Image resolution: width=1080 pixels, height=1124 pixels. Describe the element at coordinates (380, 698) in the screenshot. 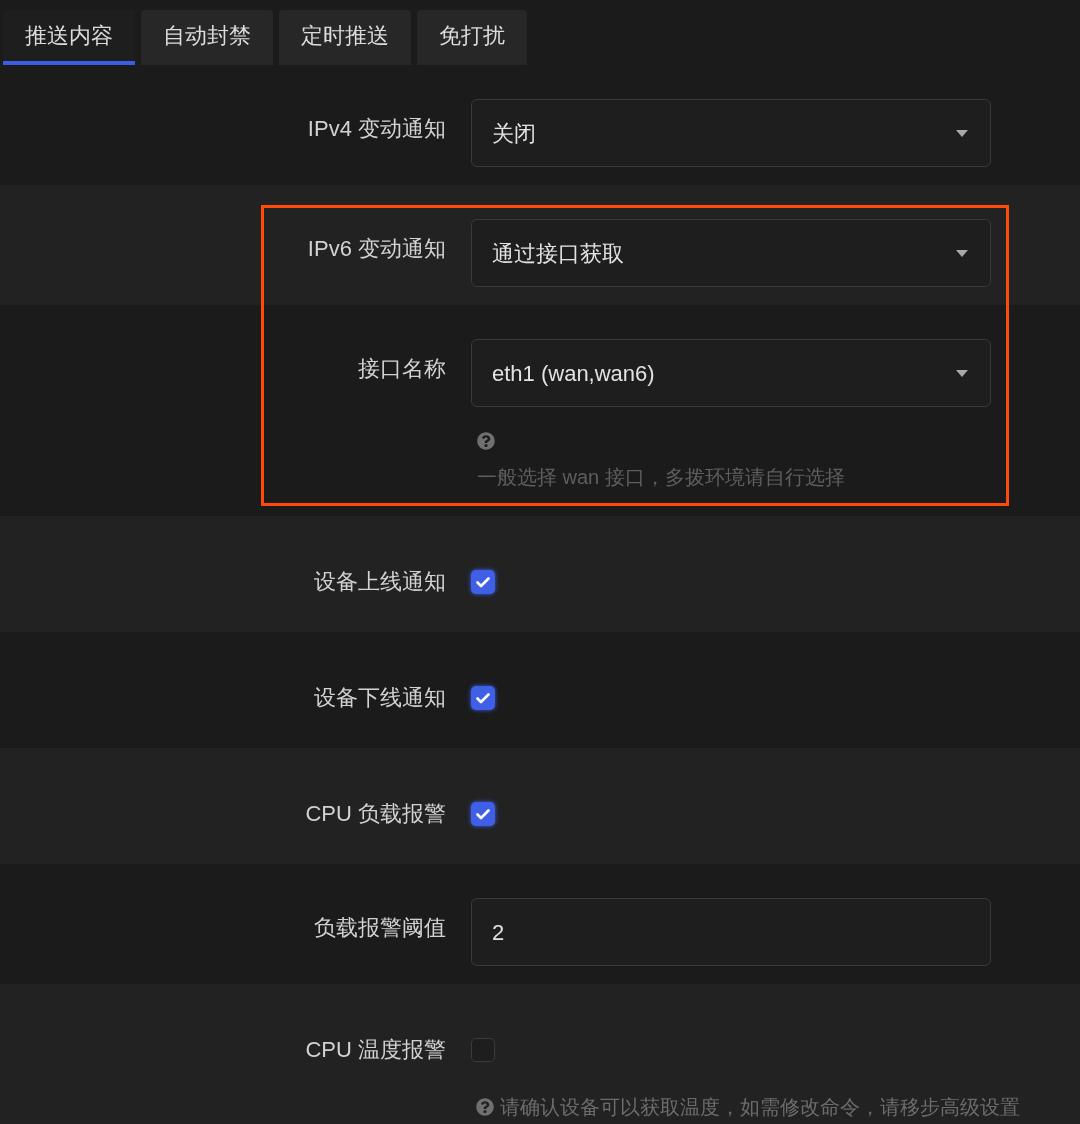

I see `field-label: 设备下线通知` at that location.